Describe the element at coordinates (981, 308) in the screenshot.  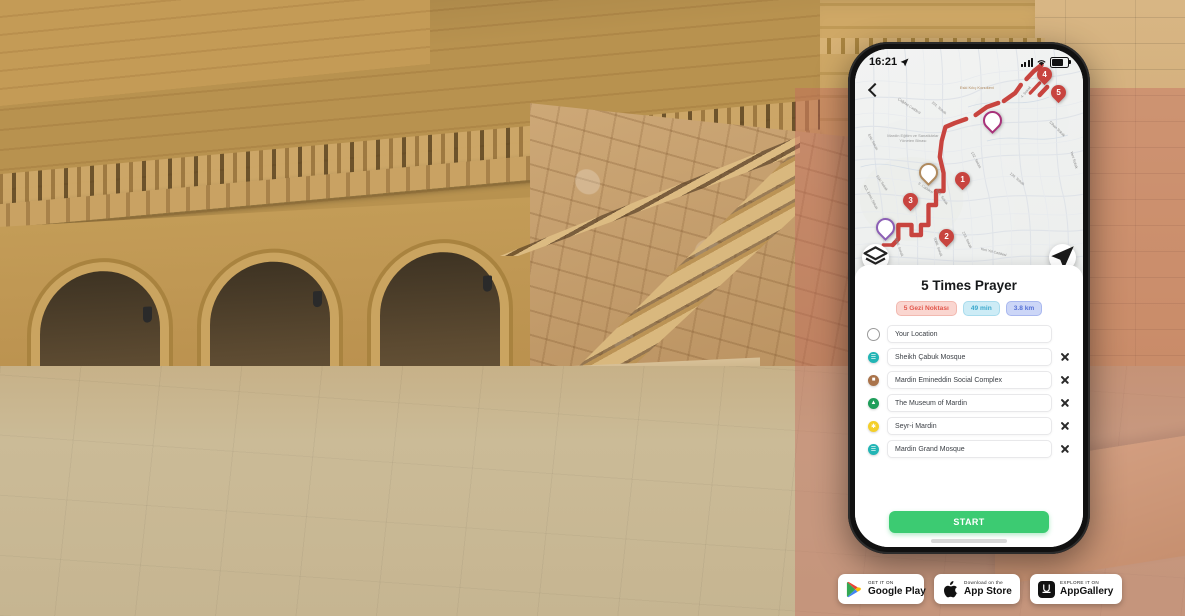
I see `stat-badge-duration: 49 min` at that location.